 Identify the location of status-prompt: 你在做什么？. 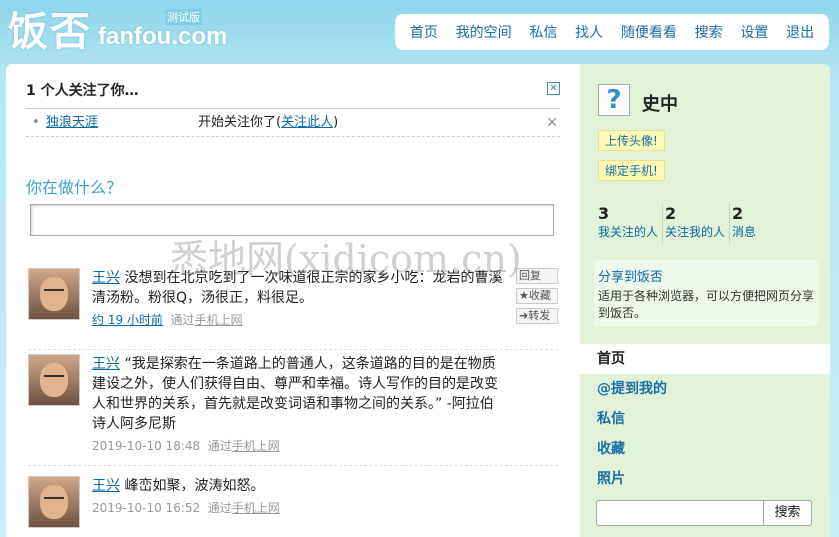
(74, 187).